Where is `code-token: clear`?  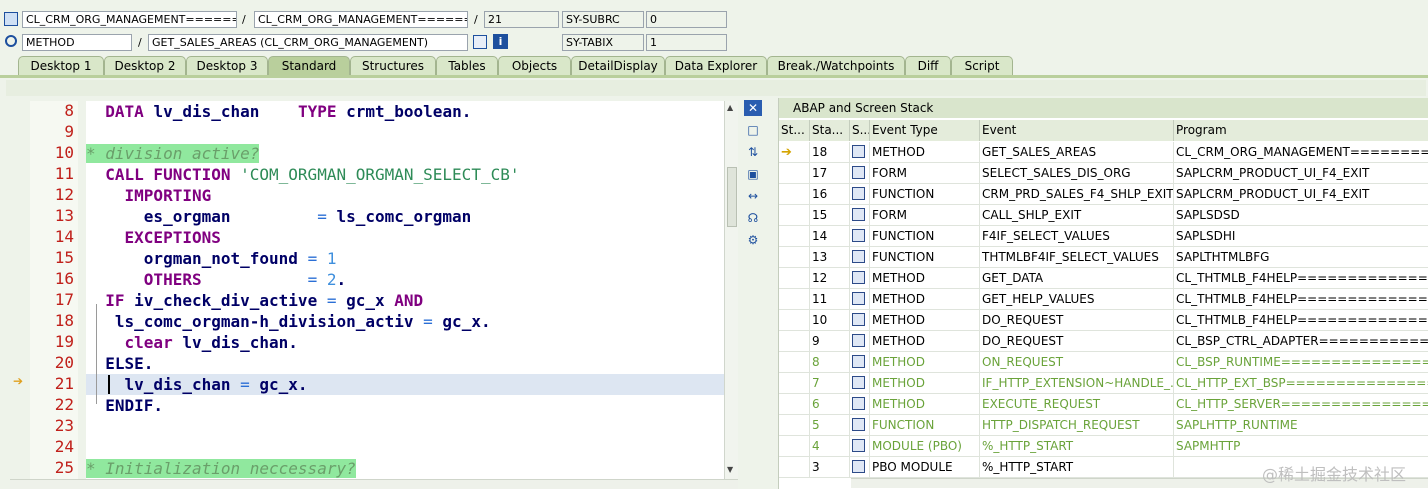 code-token: clear is located at coordinates (153, 342).